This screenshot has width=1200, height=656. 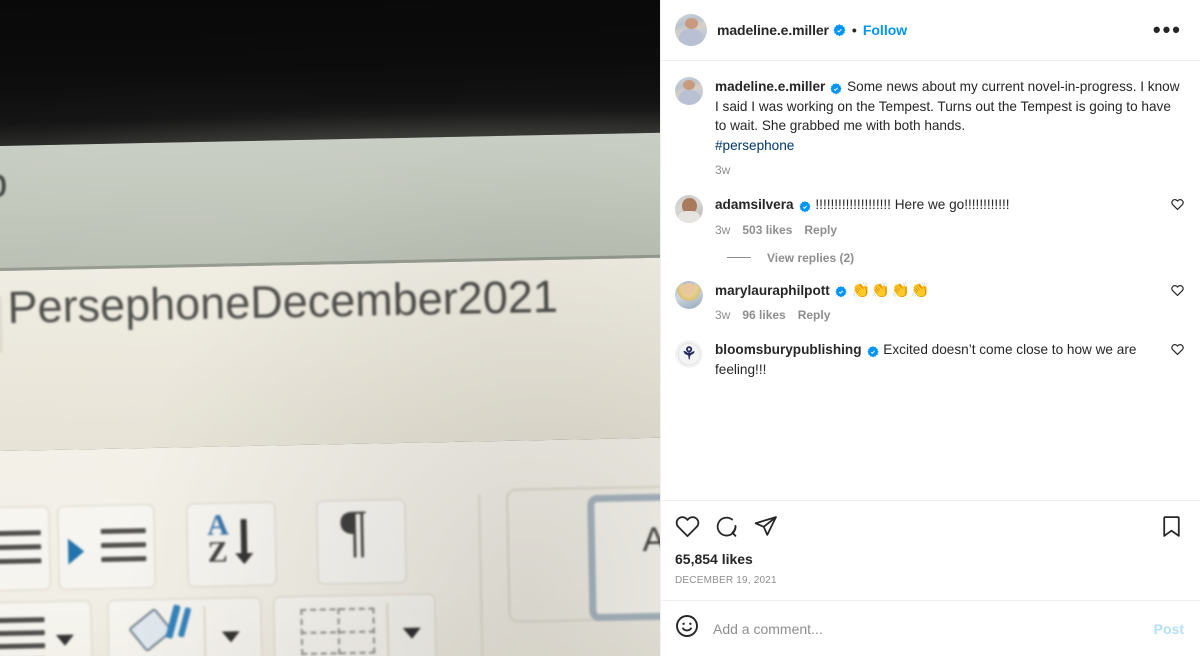 What do you see at coordinates (929, 529) in the screenshot?
I see `action-icons-row` at bounding box center [929, 529].